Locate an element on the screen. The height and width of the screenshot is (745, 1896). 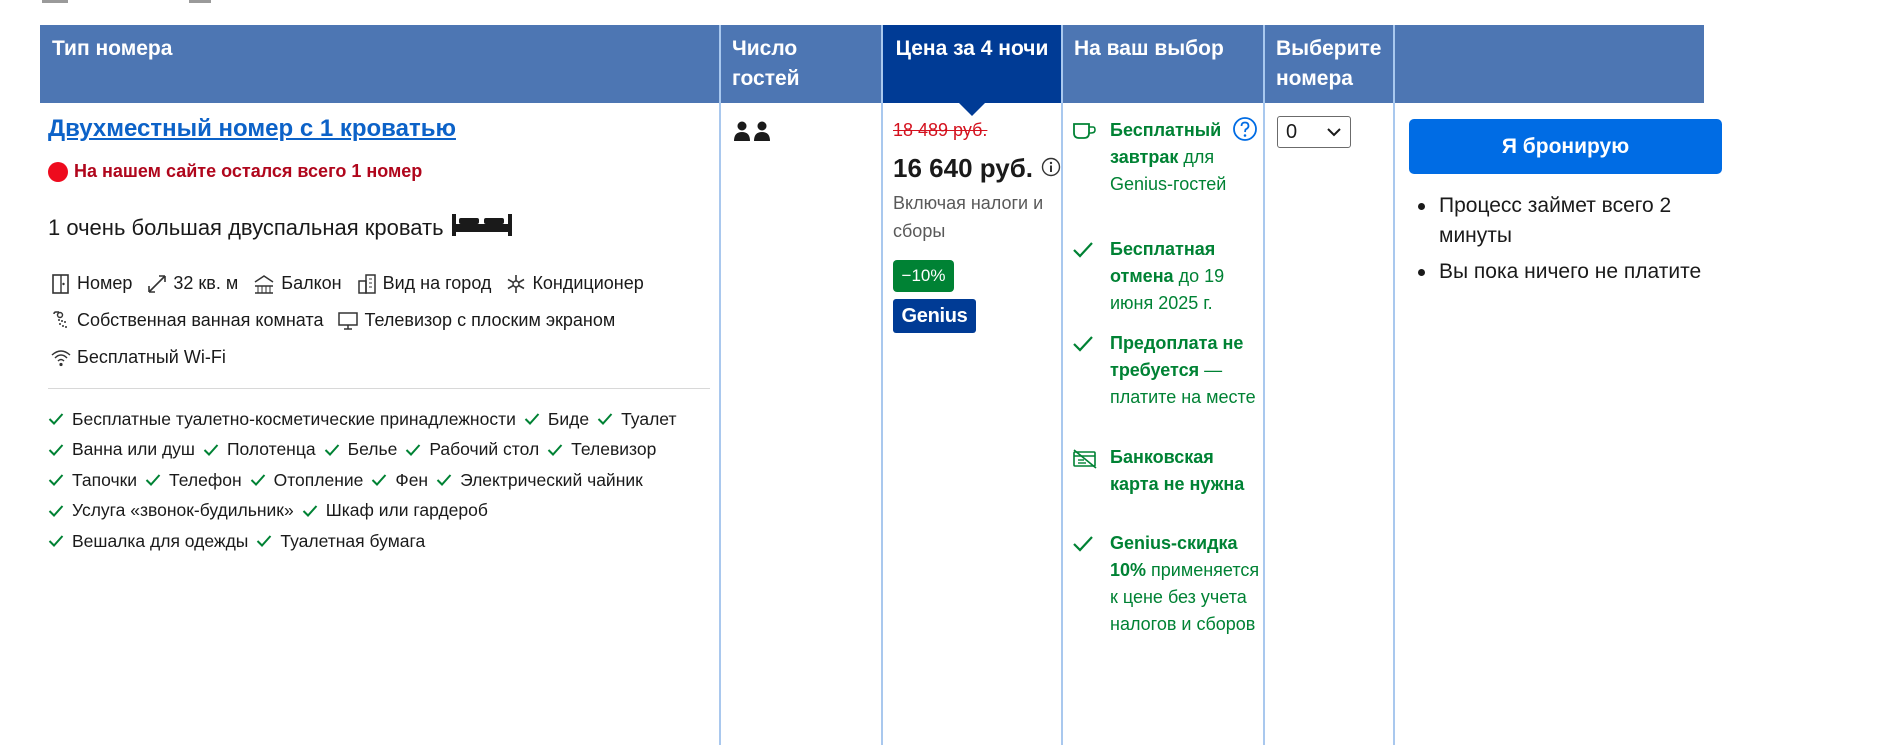
room-title-link: Двухместный номер с 1 кроватью is located at coordinates (252, 129).